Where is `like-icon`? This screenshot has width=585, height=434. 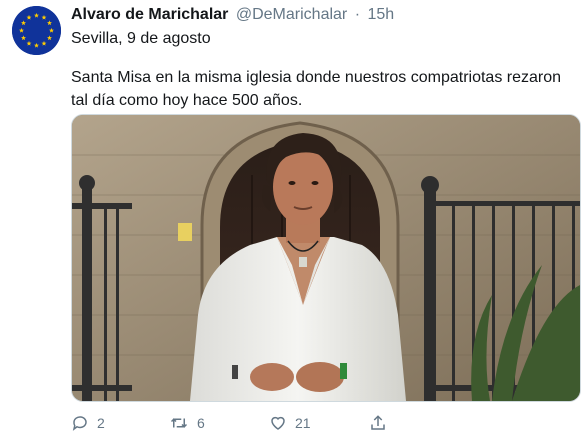 like-icon is located at coordinates (278, 423).